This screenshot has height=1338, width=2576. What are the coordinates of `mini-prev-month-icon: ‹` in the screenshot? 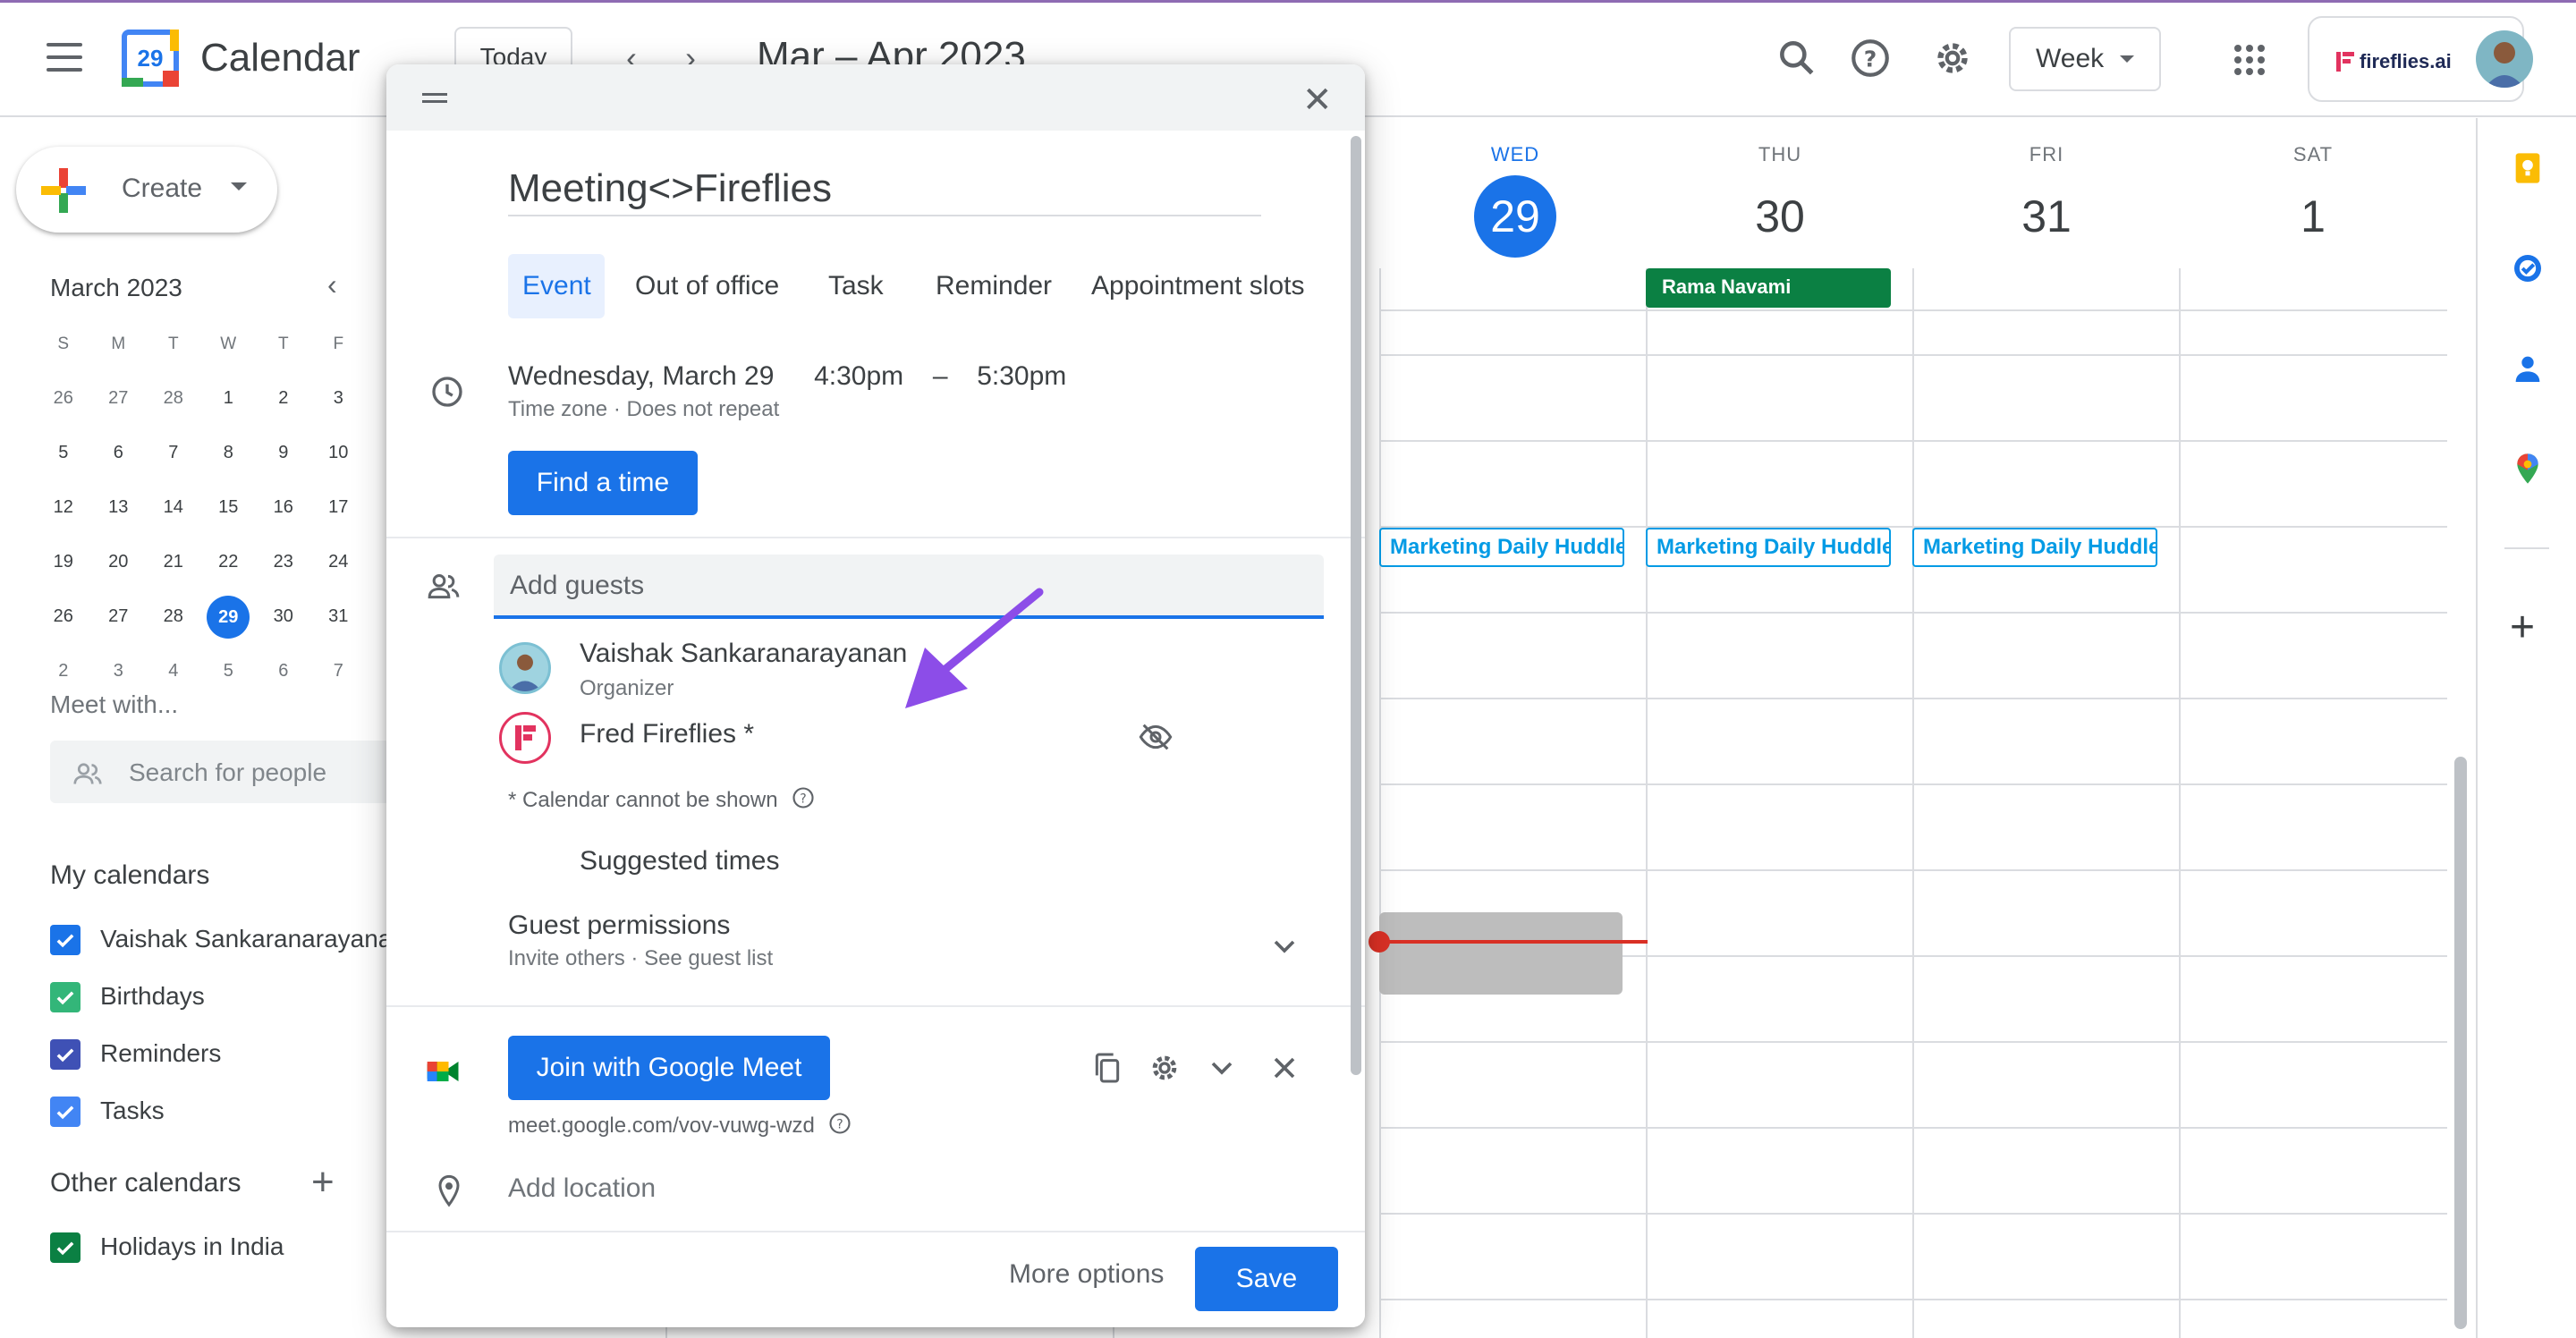 It's located at (332, 284).